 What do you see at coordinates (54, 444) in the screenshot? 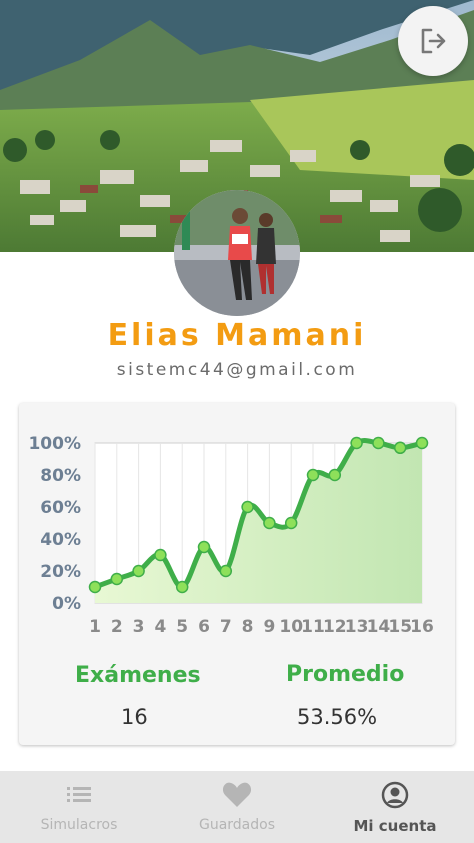
I see `y-tick-label: 100%` at bounding box center [54, 444].